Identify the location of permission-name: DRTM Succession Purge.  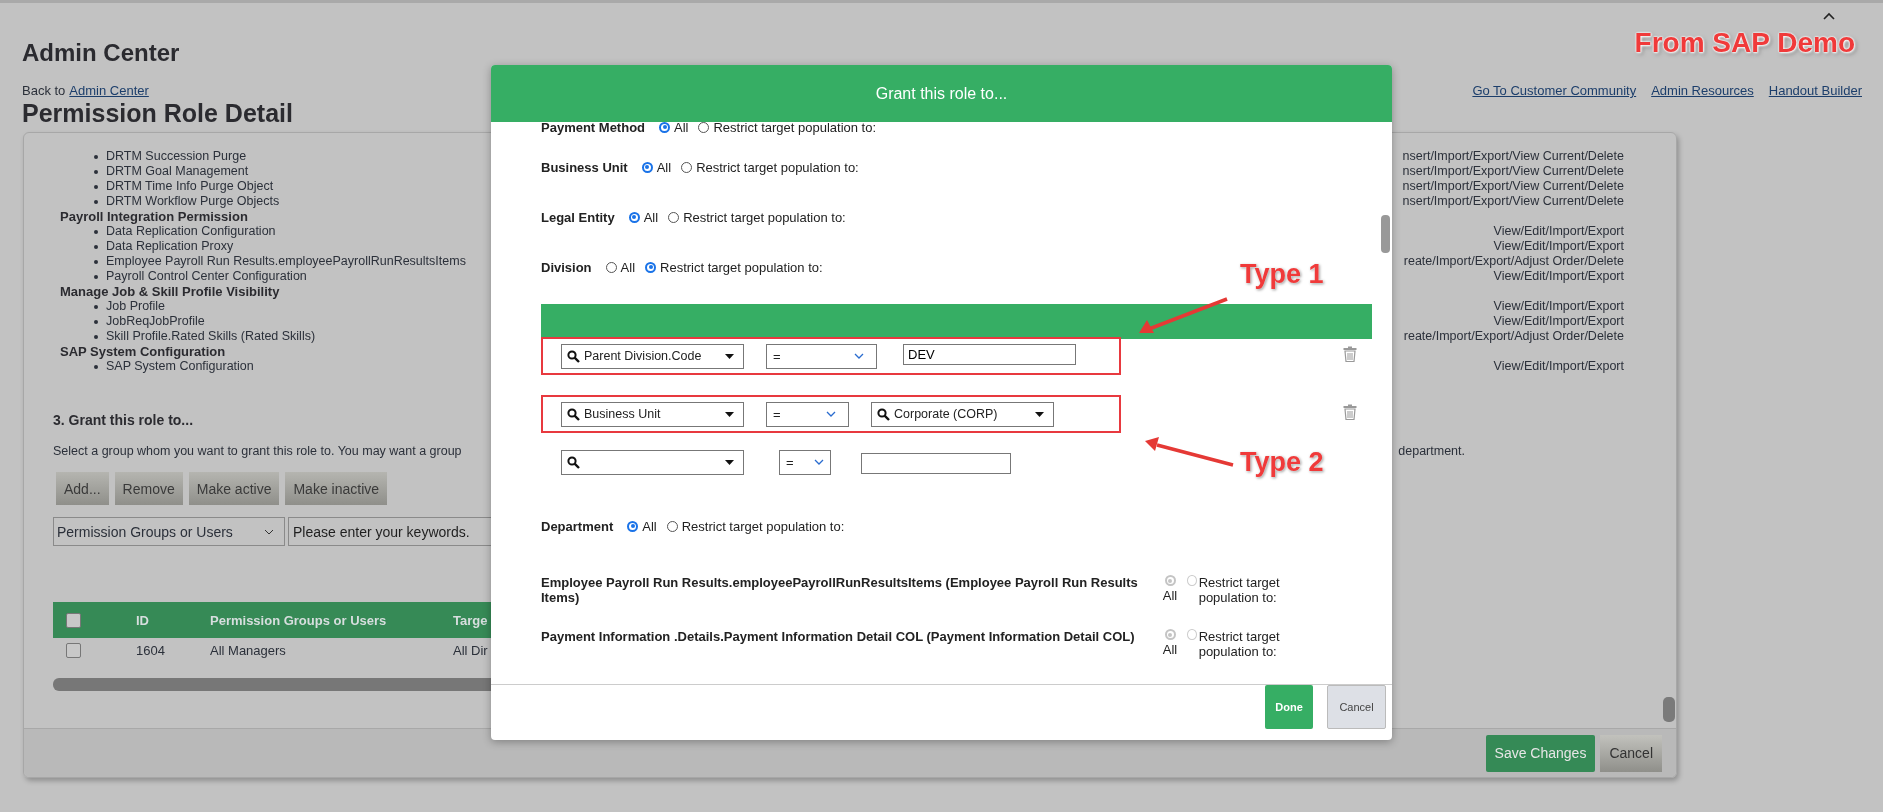
(176, 156).